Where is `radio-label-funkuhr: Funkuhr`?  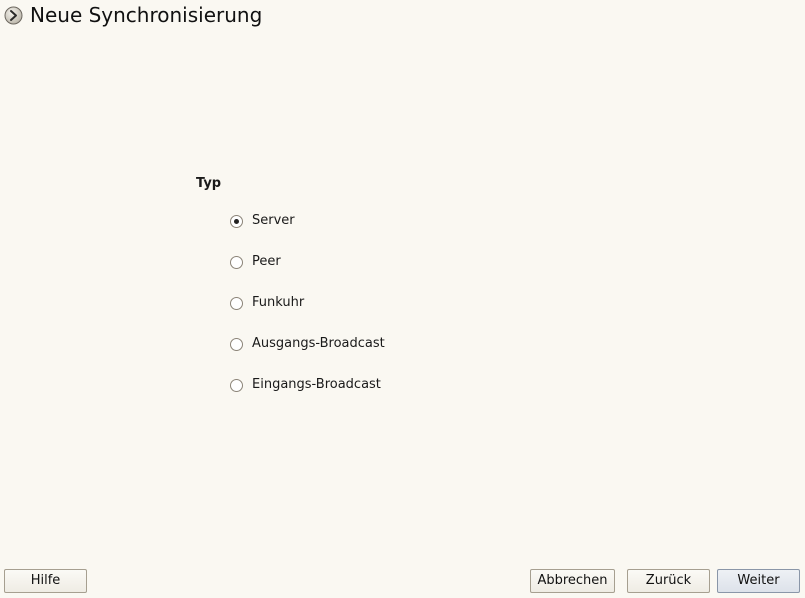 radio-label-funkuhr: Funkuhr is located at coordinates (278, 303).